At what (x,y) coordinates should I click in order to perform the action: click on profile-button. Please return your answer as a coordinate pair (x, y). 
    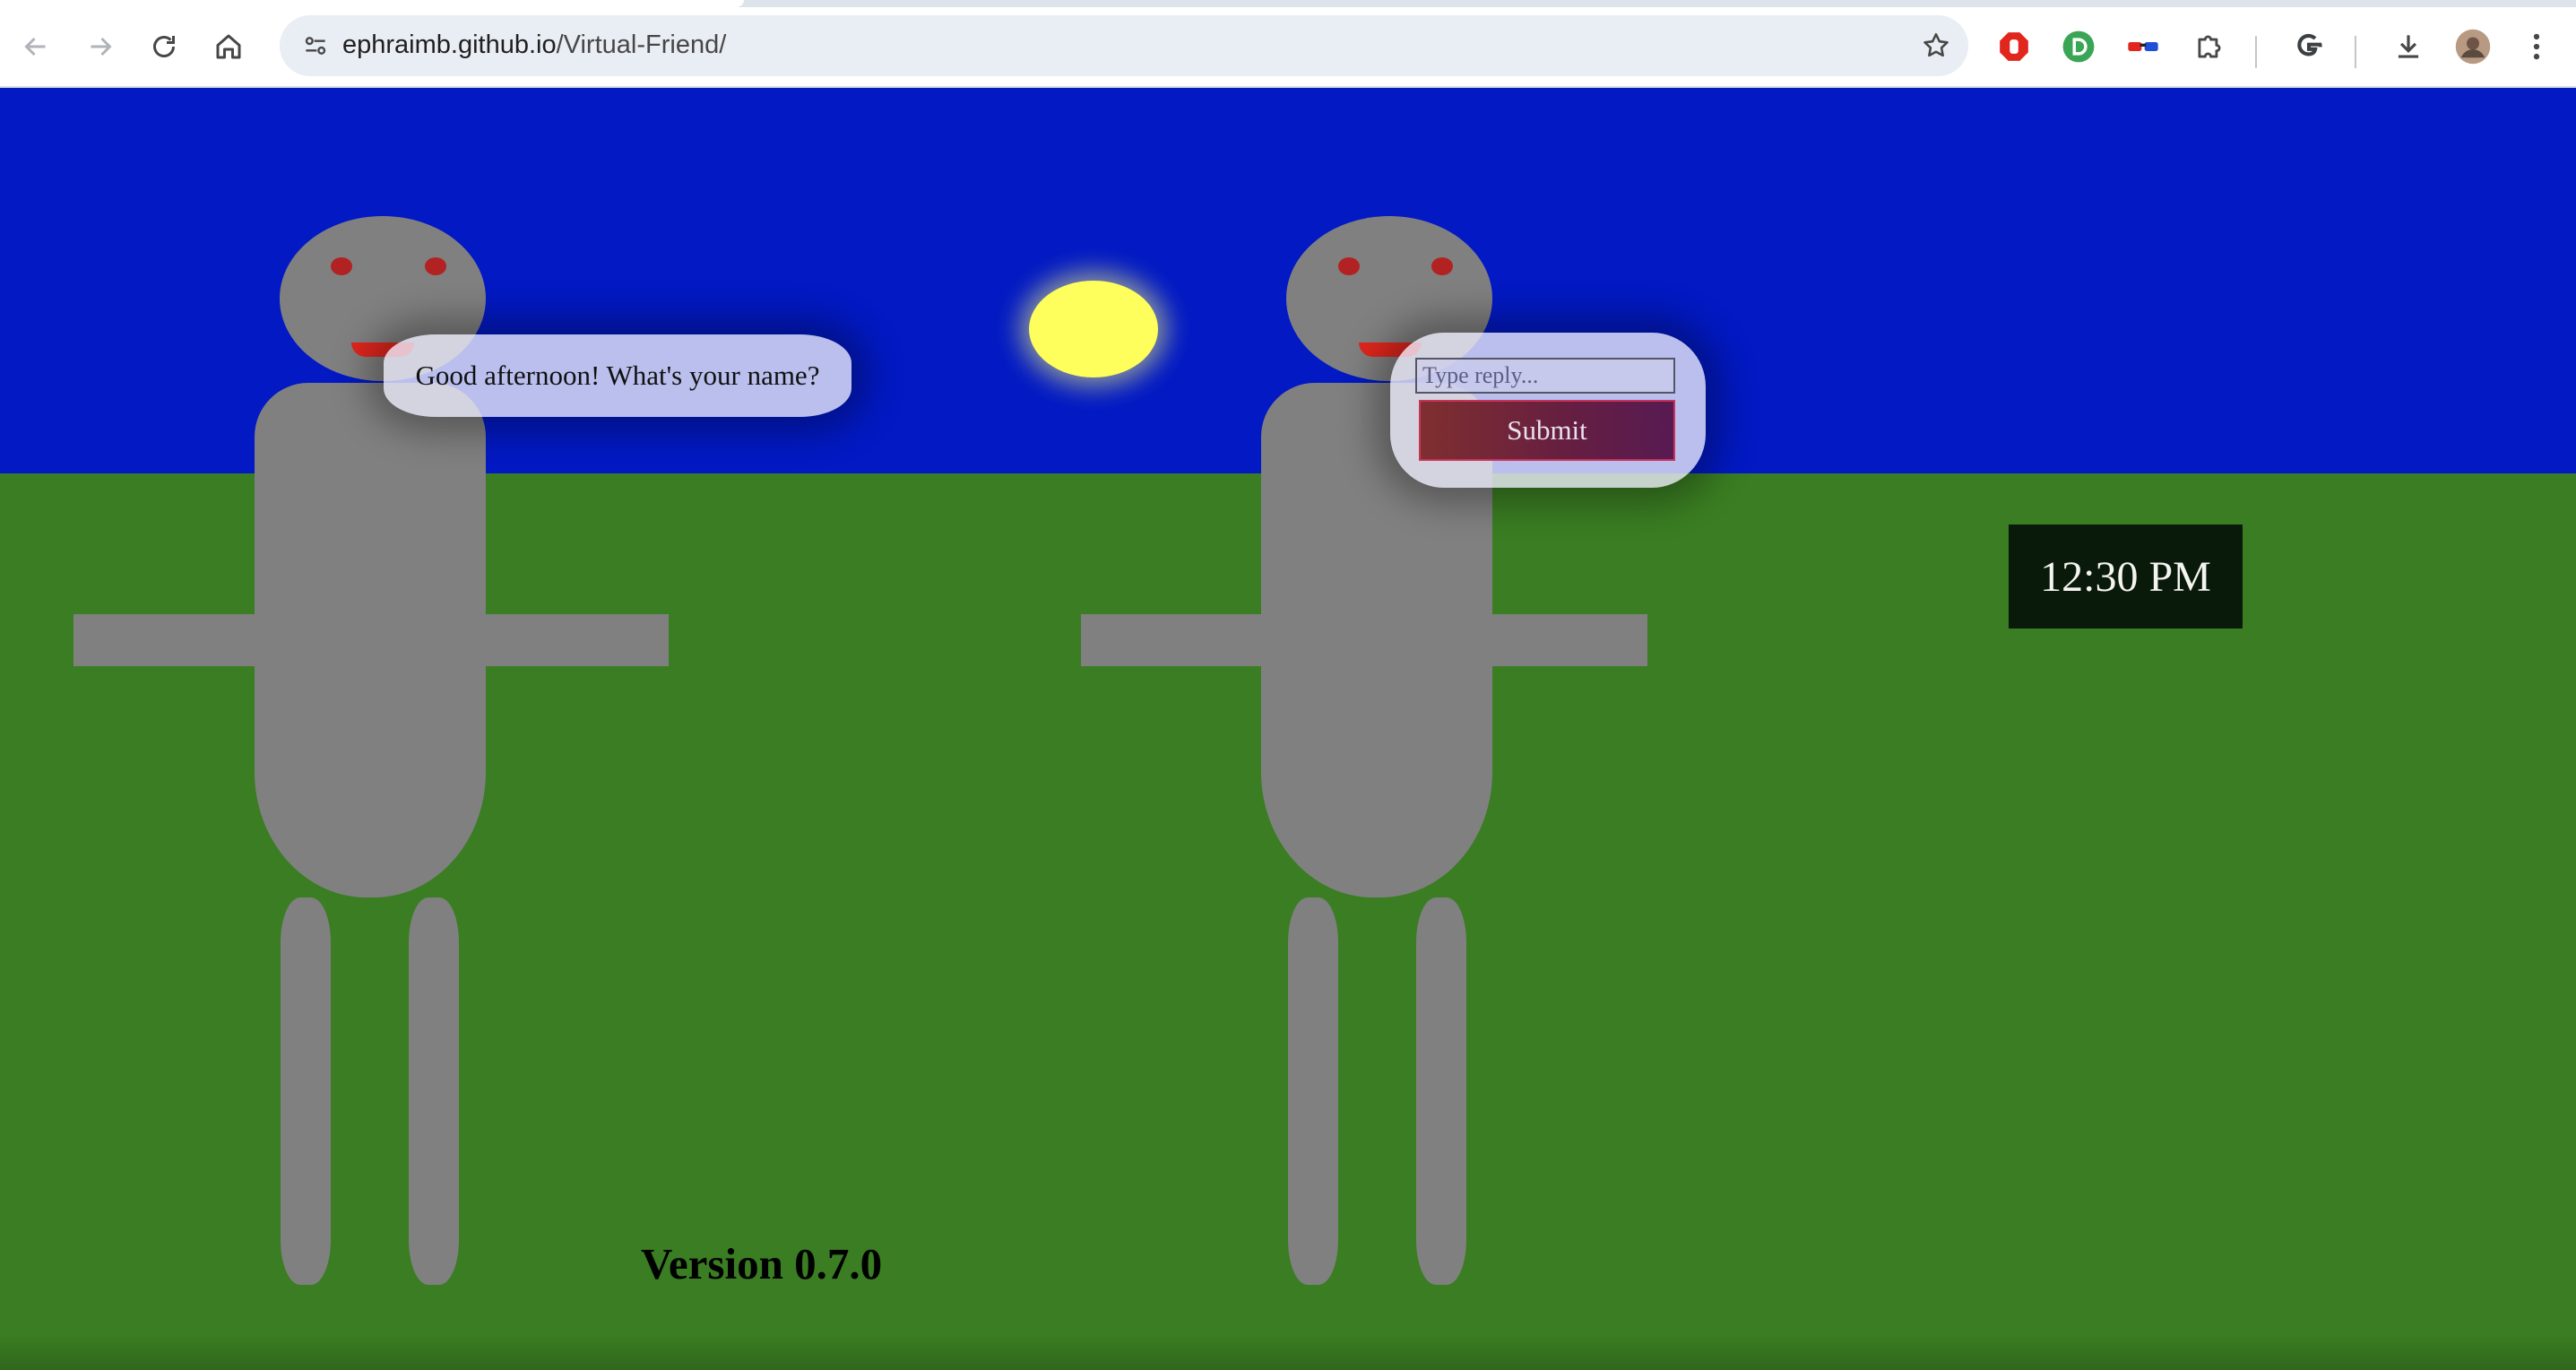
    Looking at the image, I should click on (2472, 46).